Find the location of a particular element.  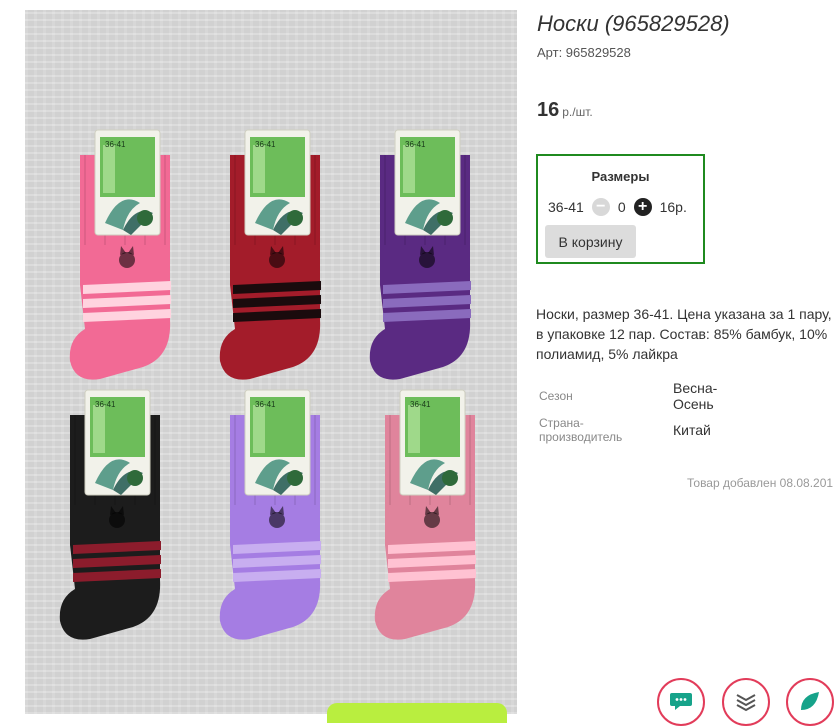

increase-quantity-button: + is located at coordinates (642, 207).